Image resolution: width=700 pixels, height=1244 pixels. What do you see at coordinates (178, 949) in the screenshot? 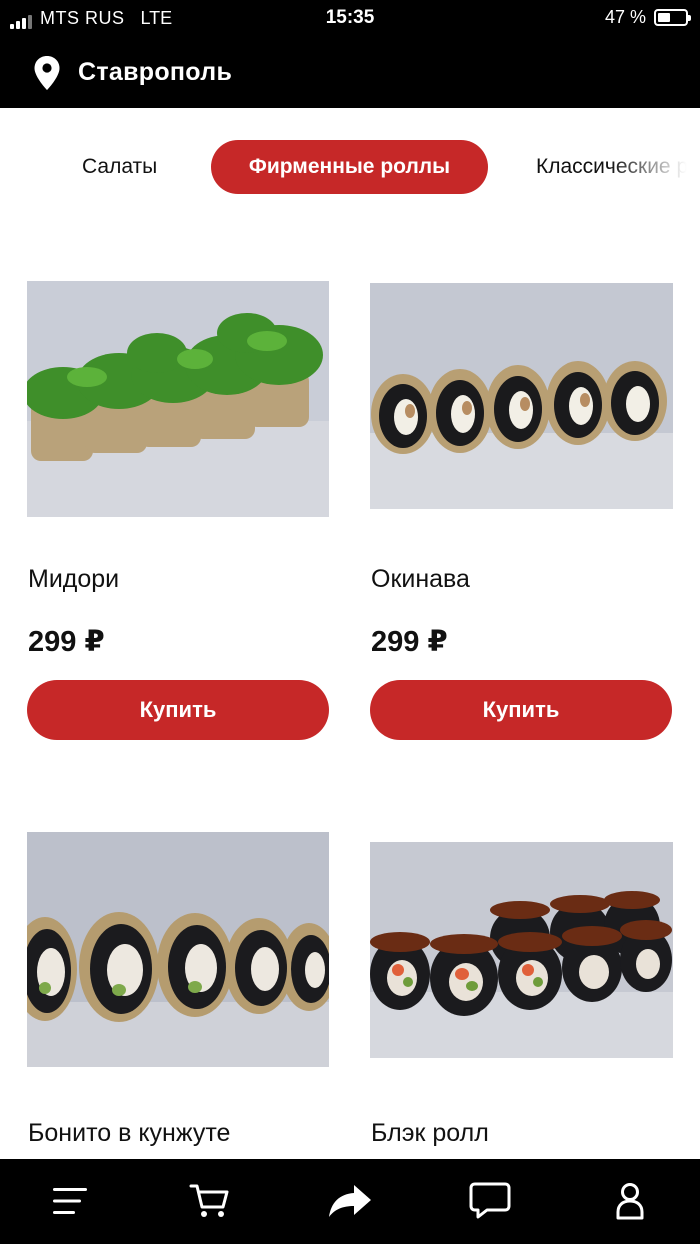
I see `product-image-bonito` at bounding box center [178, 949].